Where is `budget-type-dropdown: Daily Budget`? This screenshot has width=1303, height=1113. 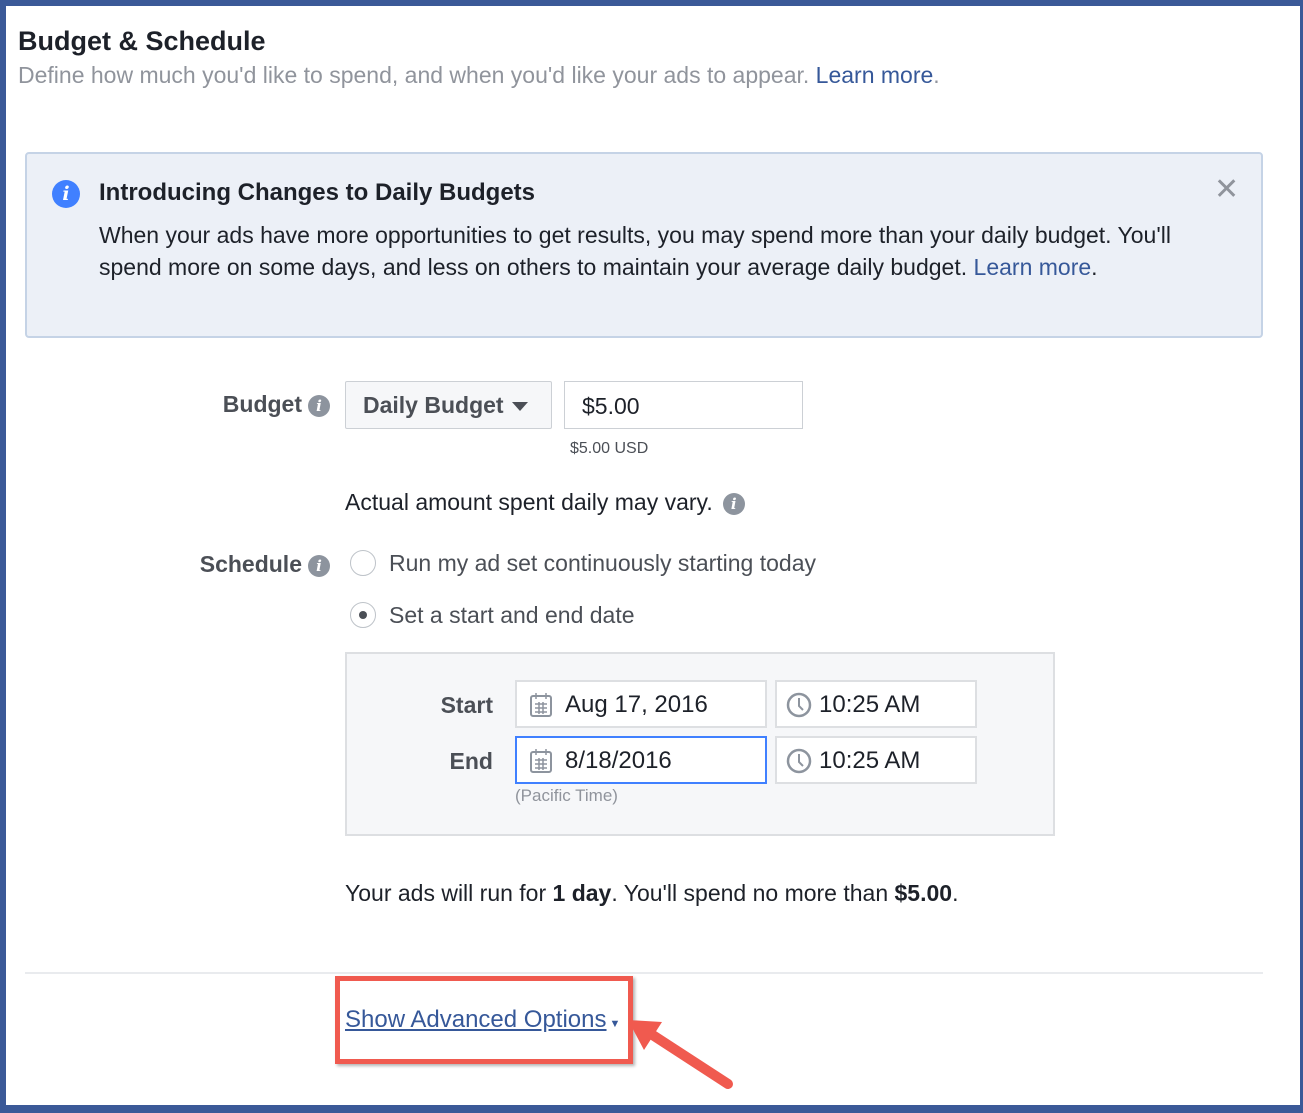 budget-type-dropdown: Daily Budget is located at coordinates (448, 405).